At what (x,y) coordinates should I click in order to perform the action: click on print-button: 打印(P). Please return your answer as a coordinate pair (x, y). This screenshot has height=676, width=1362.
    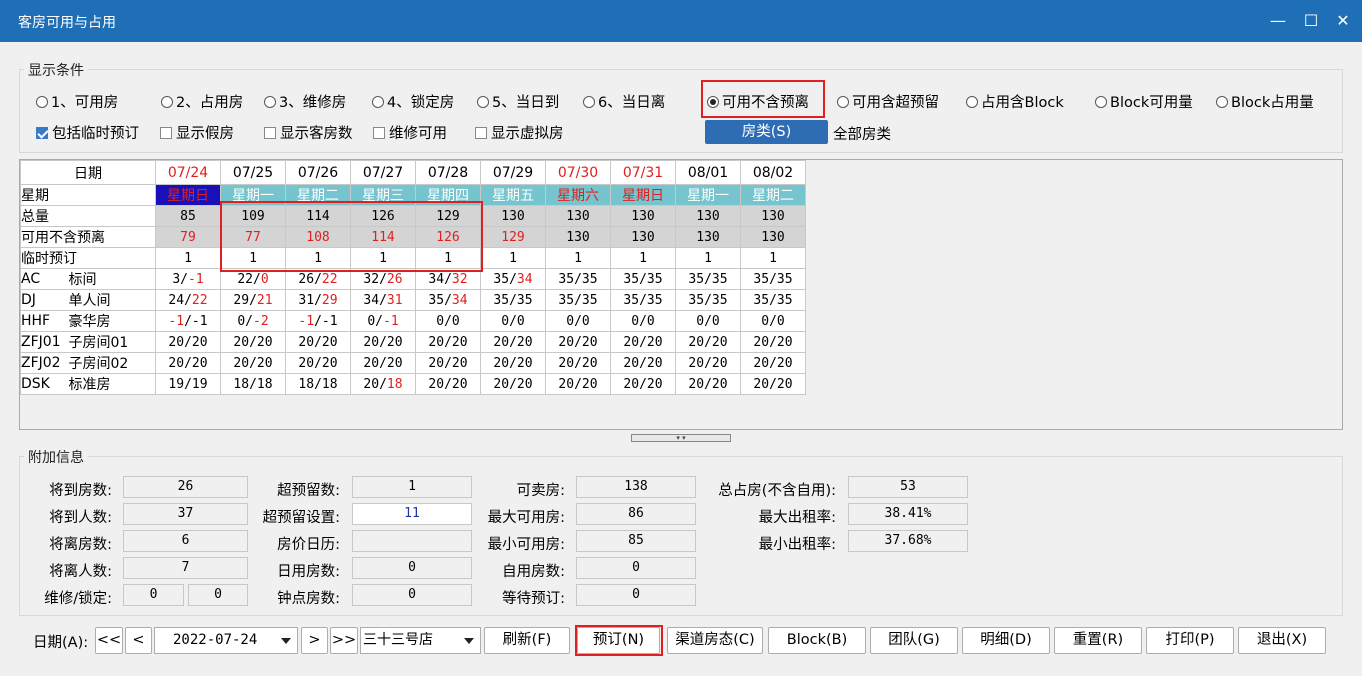
    Looking at the image, I should click on (1190, 640).